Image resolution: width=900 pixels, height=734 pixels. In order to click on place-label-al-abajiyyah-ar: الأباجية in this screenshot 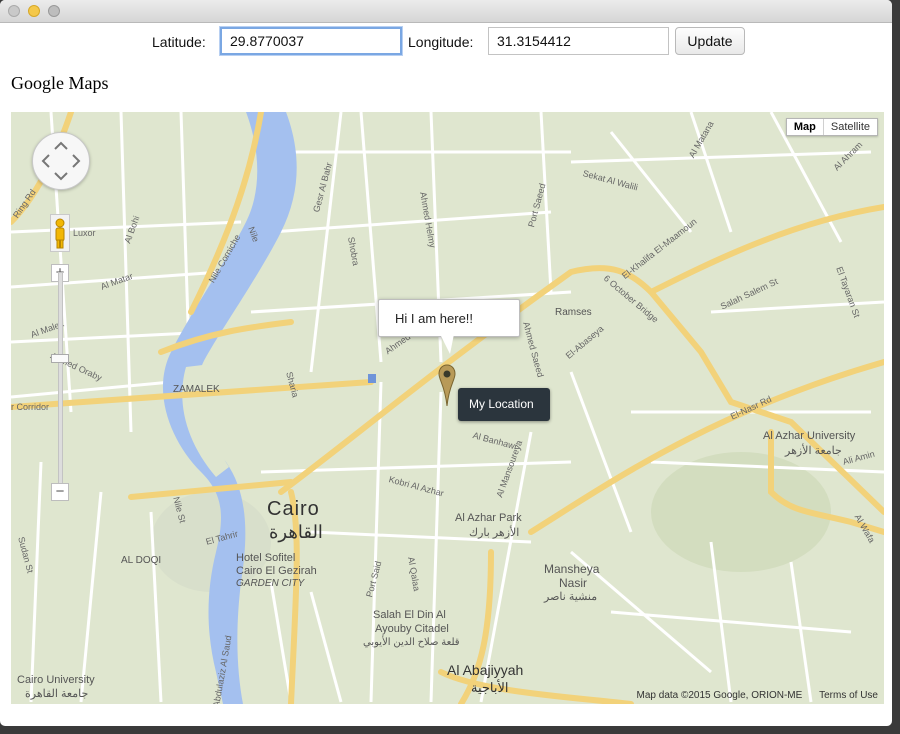, I will do `click(490, 687)`.